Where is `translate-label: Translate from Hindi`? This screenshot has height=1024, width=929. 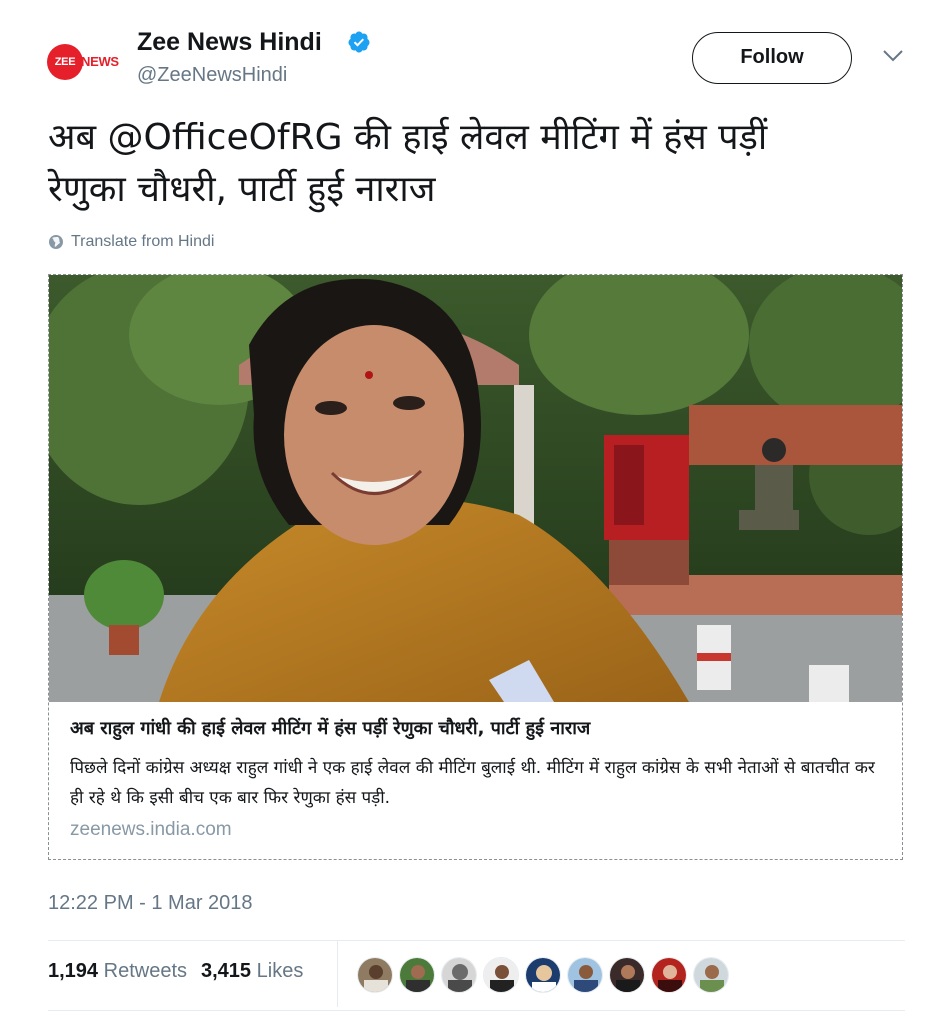 translate-label: Translate from Hindi is located at coordinates (142, 242).